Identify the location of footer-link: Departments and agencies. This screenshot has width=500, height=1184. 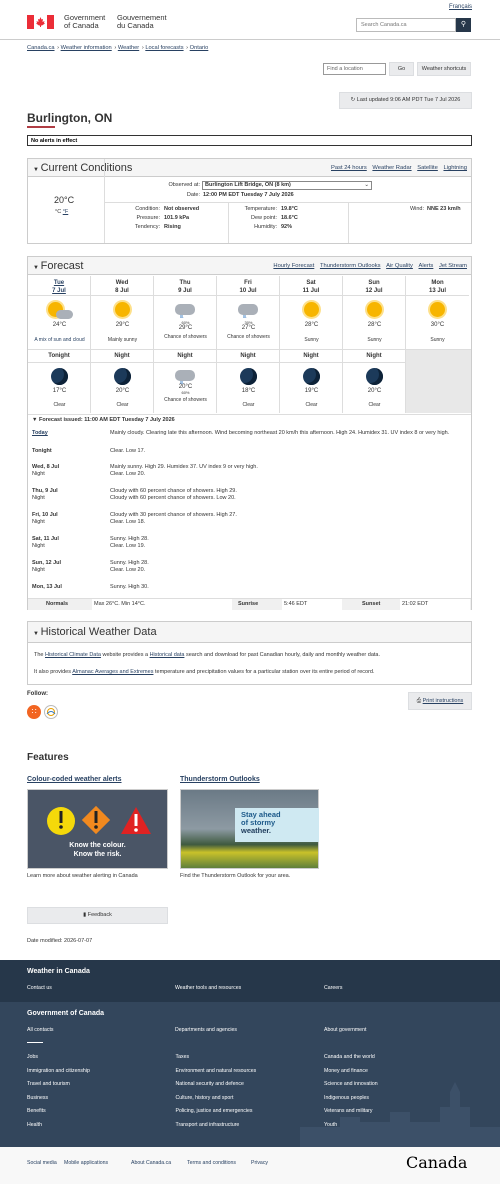
(206, 1030).